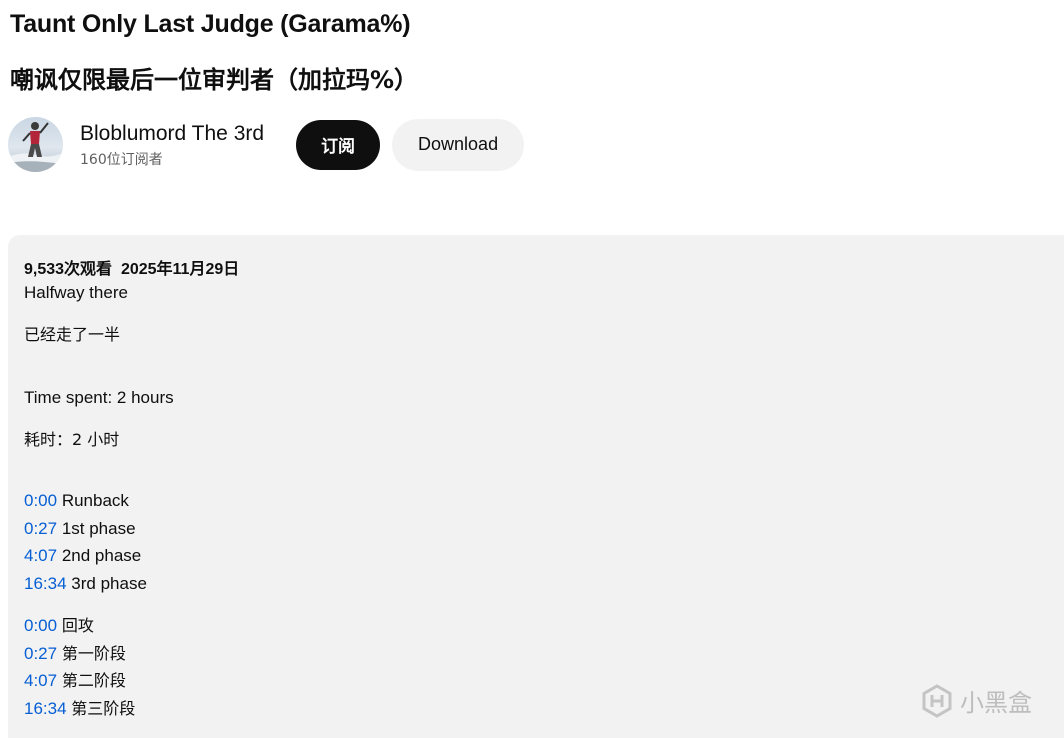 The height and width of the screenshot is (738, 1064). What do you see at coordinates (98, 528) in the screenshot?
I see `chapter-label: 1st phase` at bounding box center [98, 528].